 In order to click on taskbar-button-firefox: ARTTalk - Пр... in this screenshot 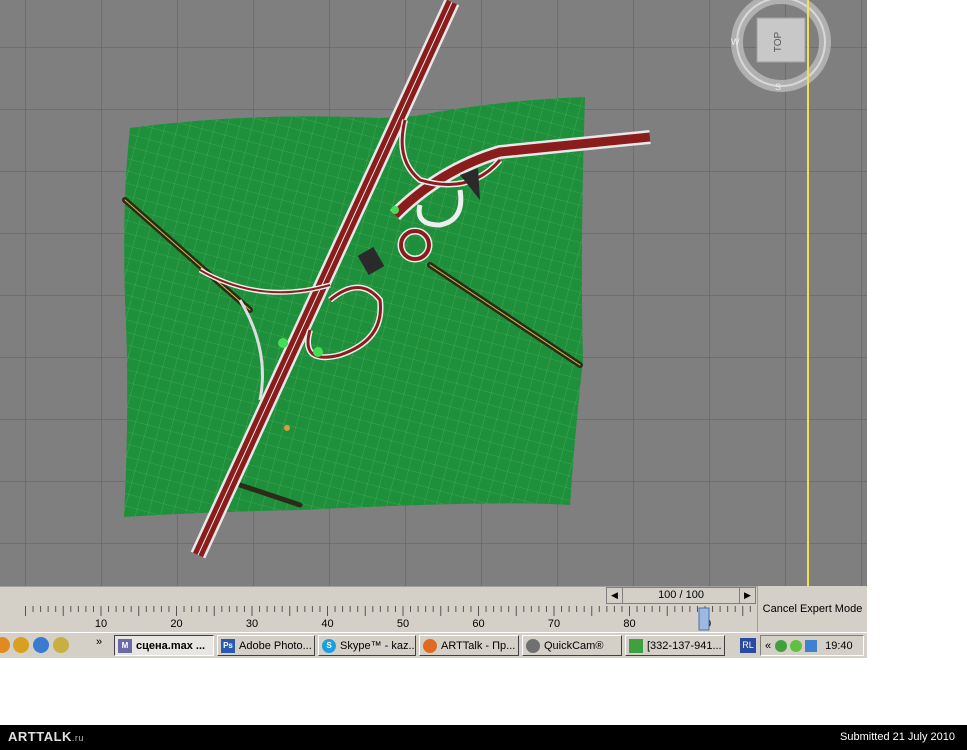, I will do `click(469, 645)`.